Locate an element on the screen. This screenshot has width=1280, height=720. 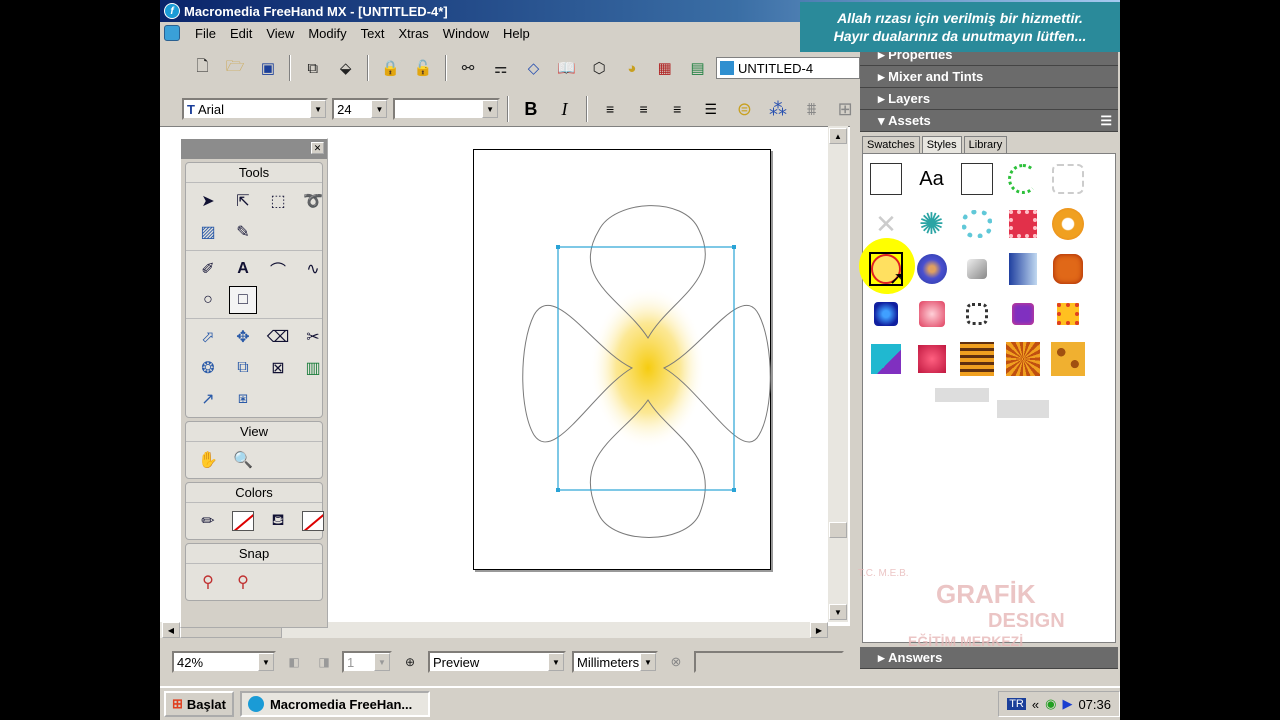
add-page-icon: ⊕ is located at coordinates (410, 662).